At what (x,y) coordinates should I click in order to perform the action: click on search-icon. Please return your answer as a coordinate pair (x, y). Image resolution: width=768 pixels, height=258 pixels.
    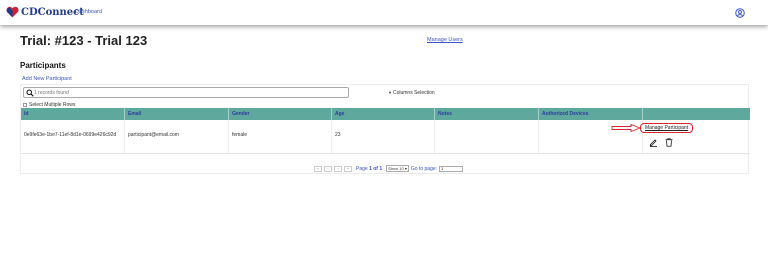
    Looking at the image, I should click on (30, 93).